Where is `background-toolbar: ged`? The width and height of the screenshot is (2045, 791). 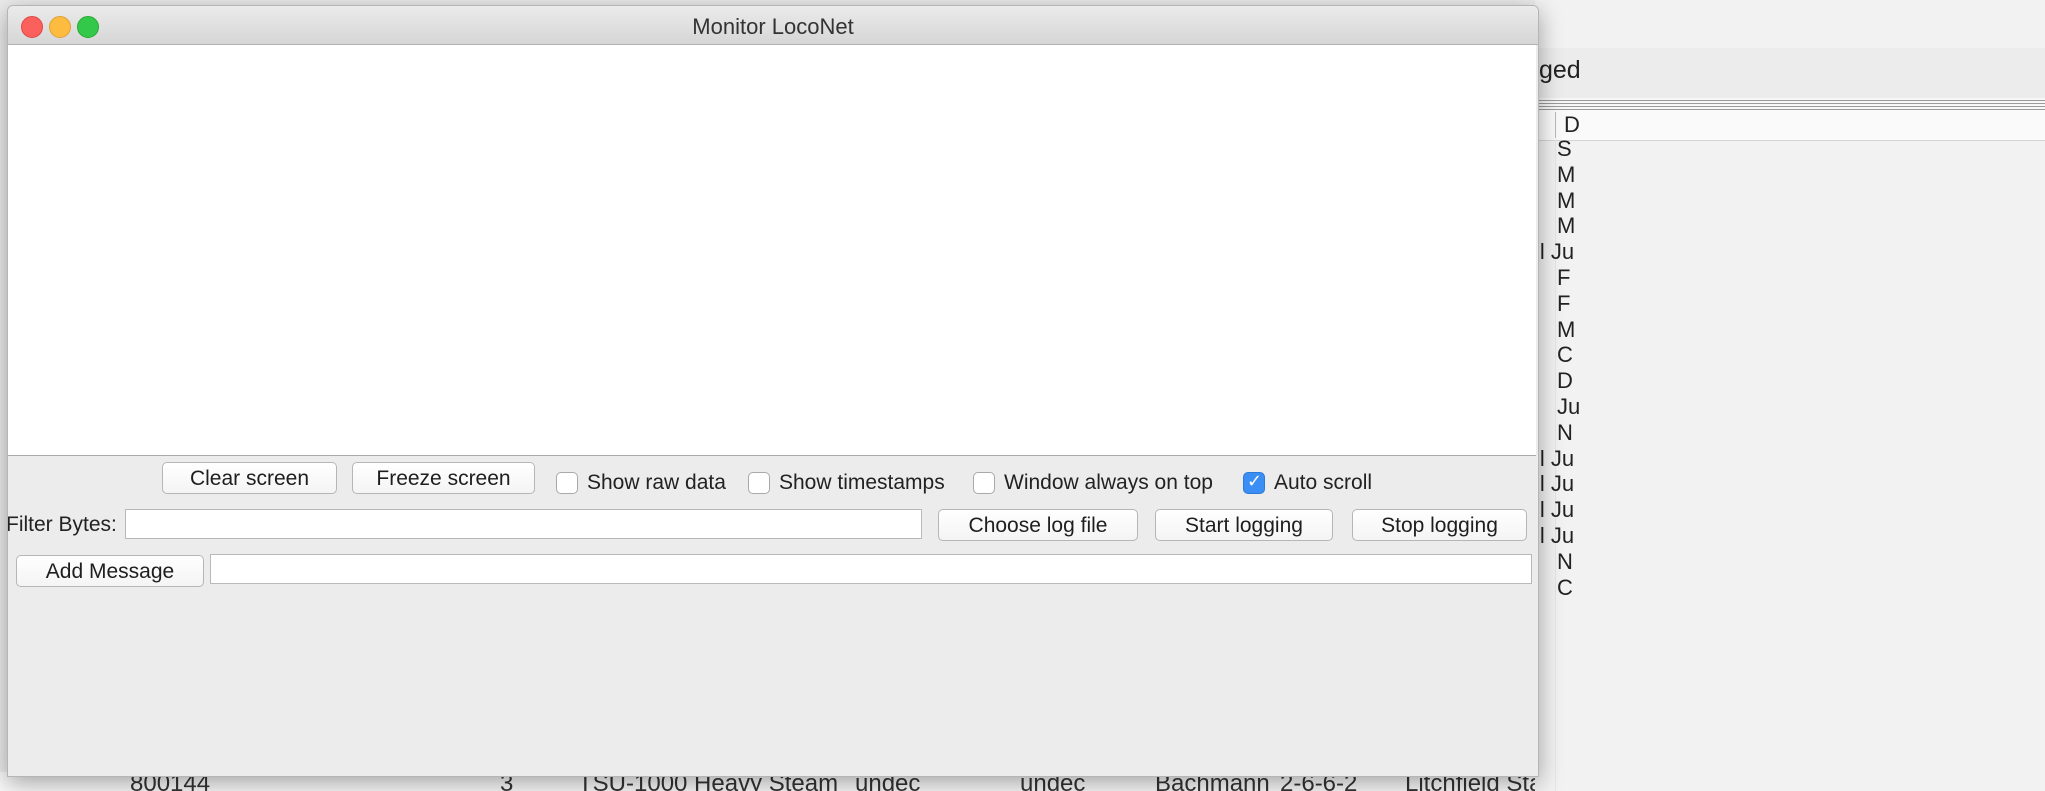
background-toolbar: ged is located at coordinates (1790, 73).